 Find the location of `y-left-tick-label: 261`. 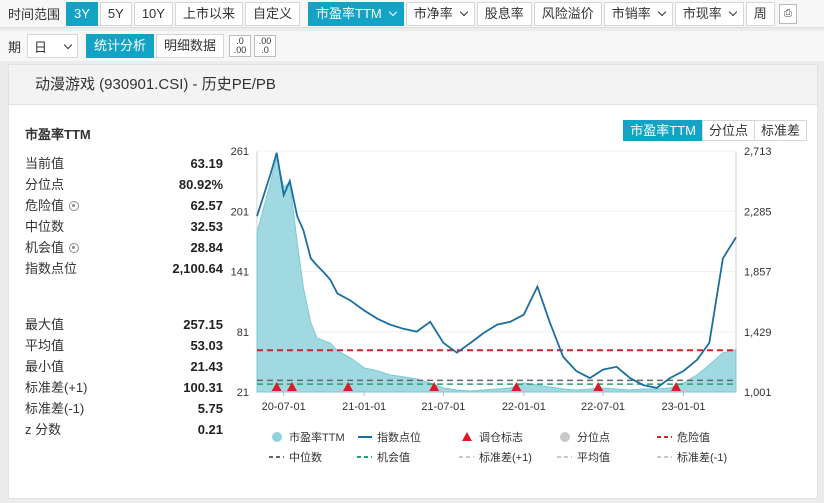

y-left-tick-label: 261 is located at coordinates (240, 152).